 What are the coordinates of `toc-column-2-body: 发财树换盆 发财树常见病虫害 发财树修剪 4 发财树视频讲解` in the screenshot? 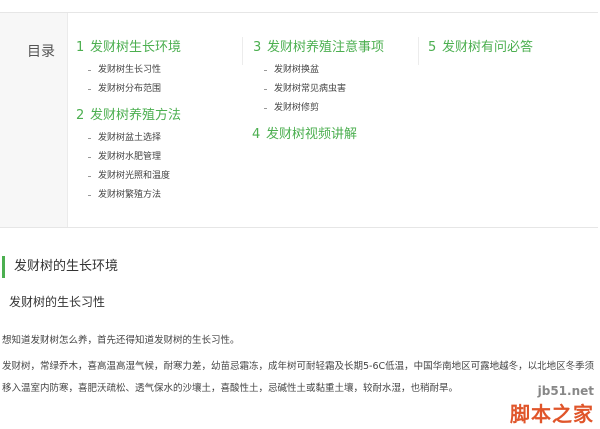 It's located at (334, 102).